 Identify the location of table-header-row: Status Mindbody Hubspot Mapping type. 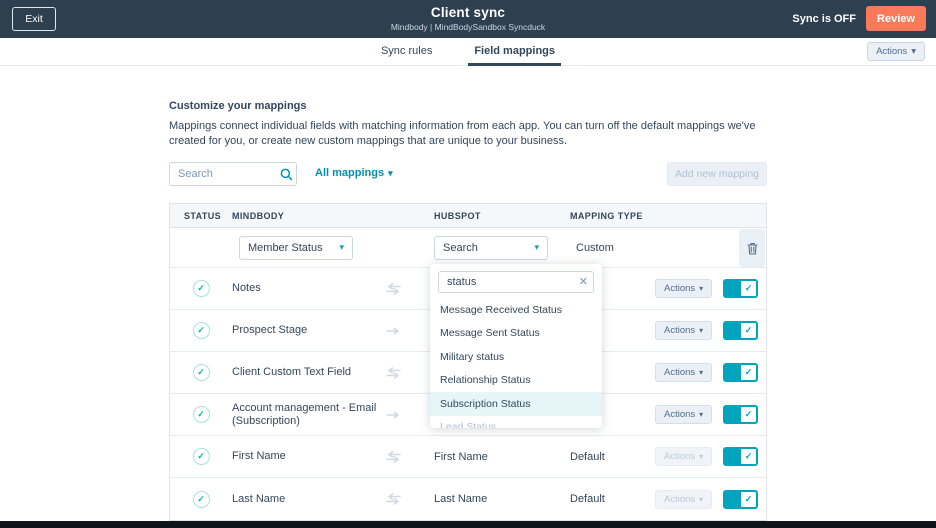
(468, 216).